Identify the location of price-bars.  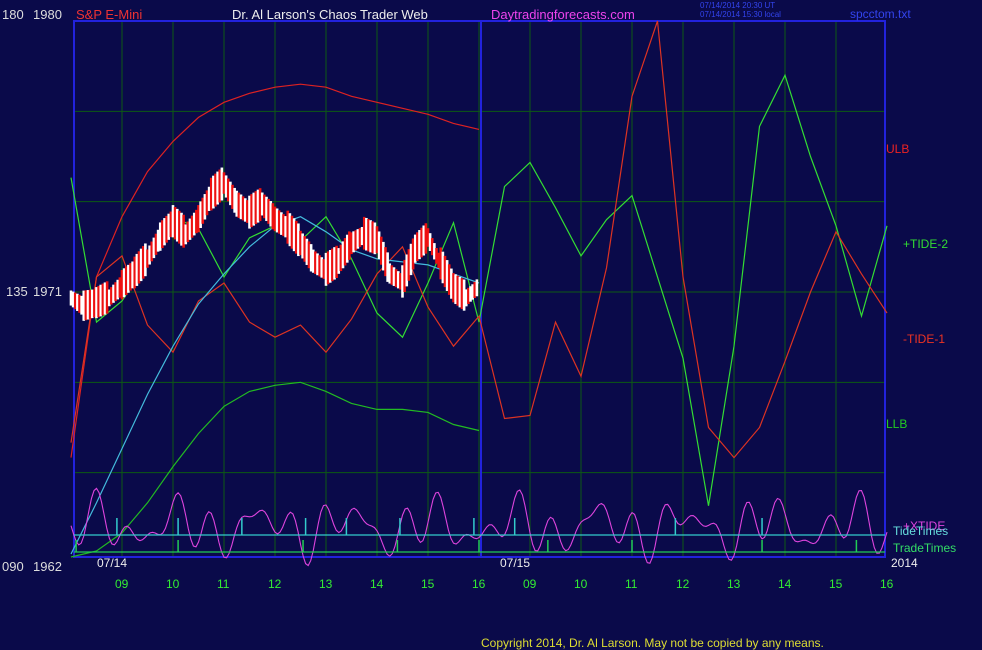
(274, 244).